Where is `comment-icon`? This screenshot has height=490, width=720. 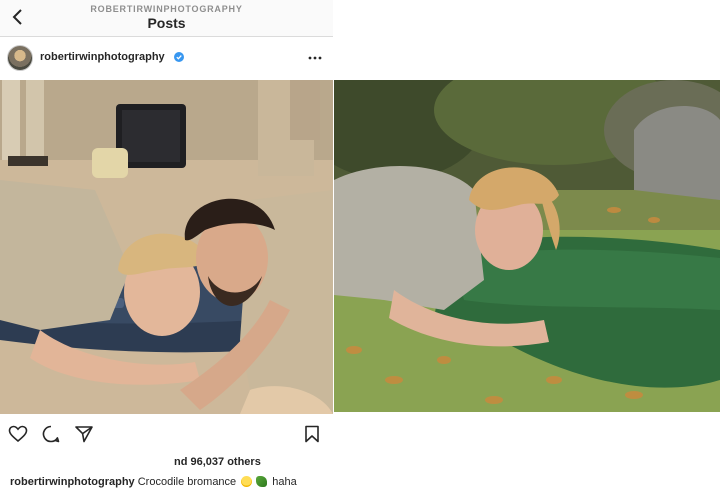
comment-icon is located at coordinates (51, 434).